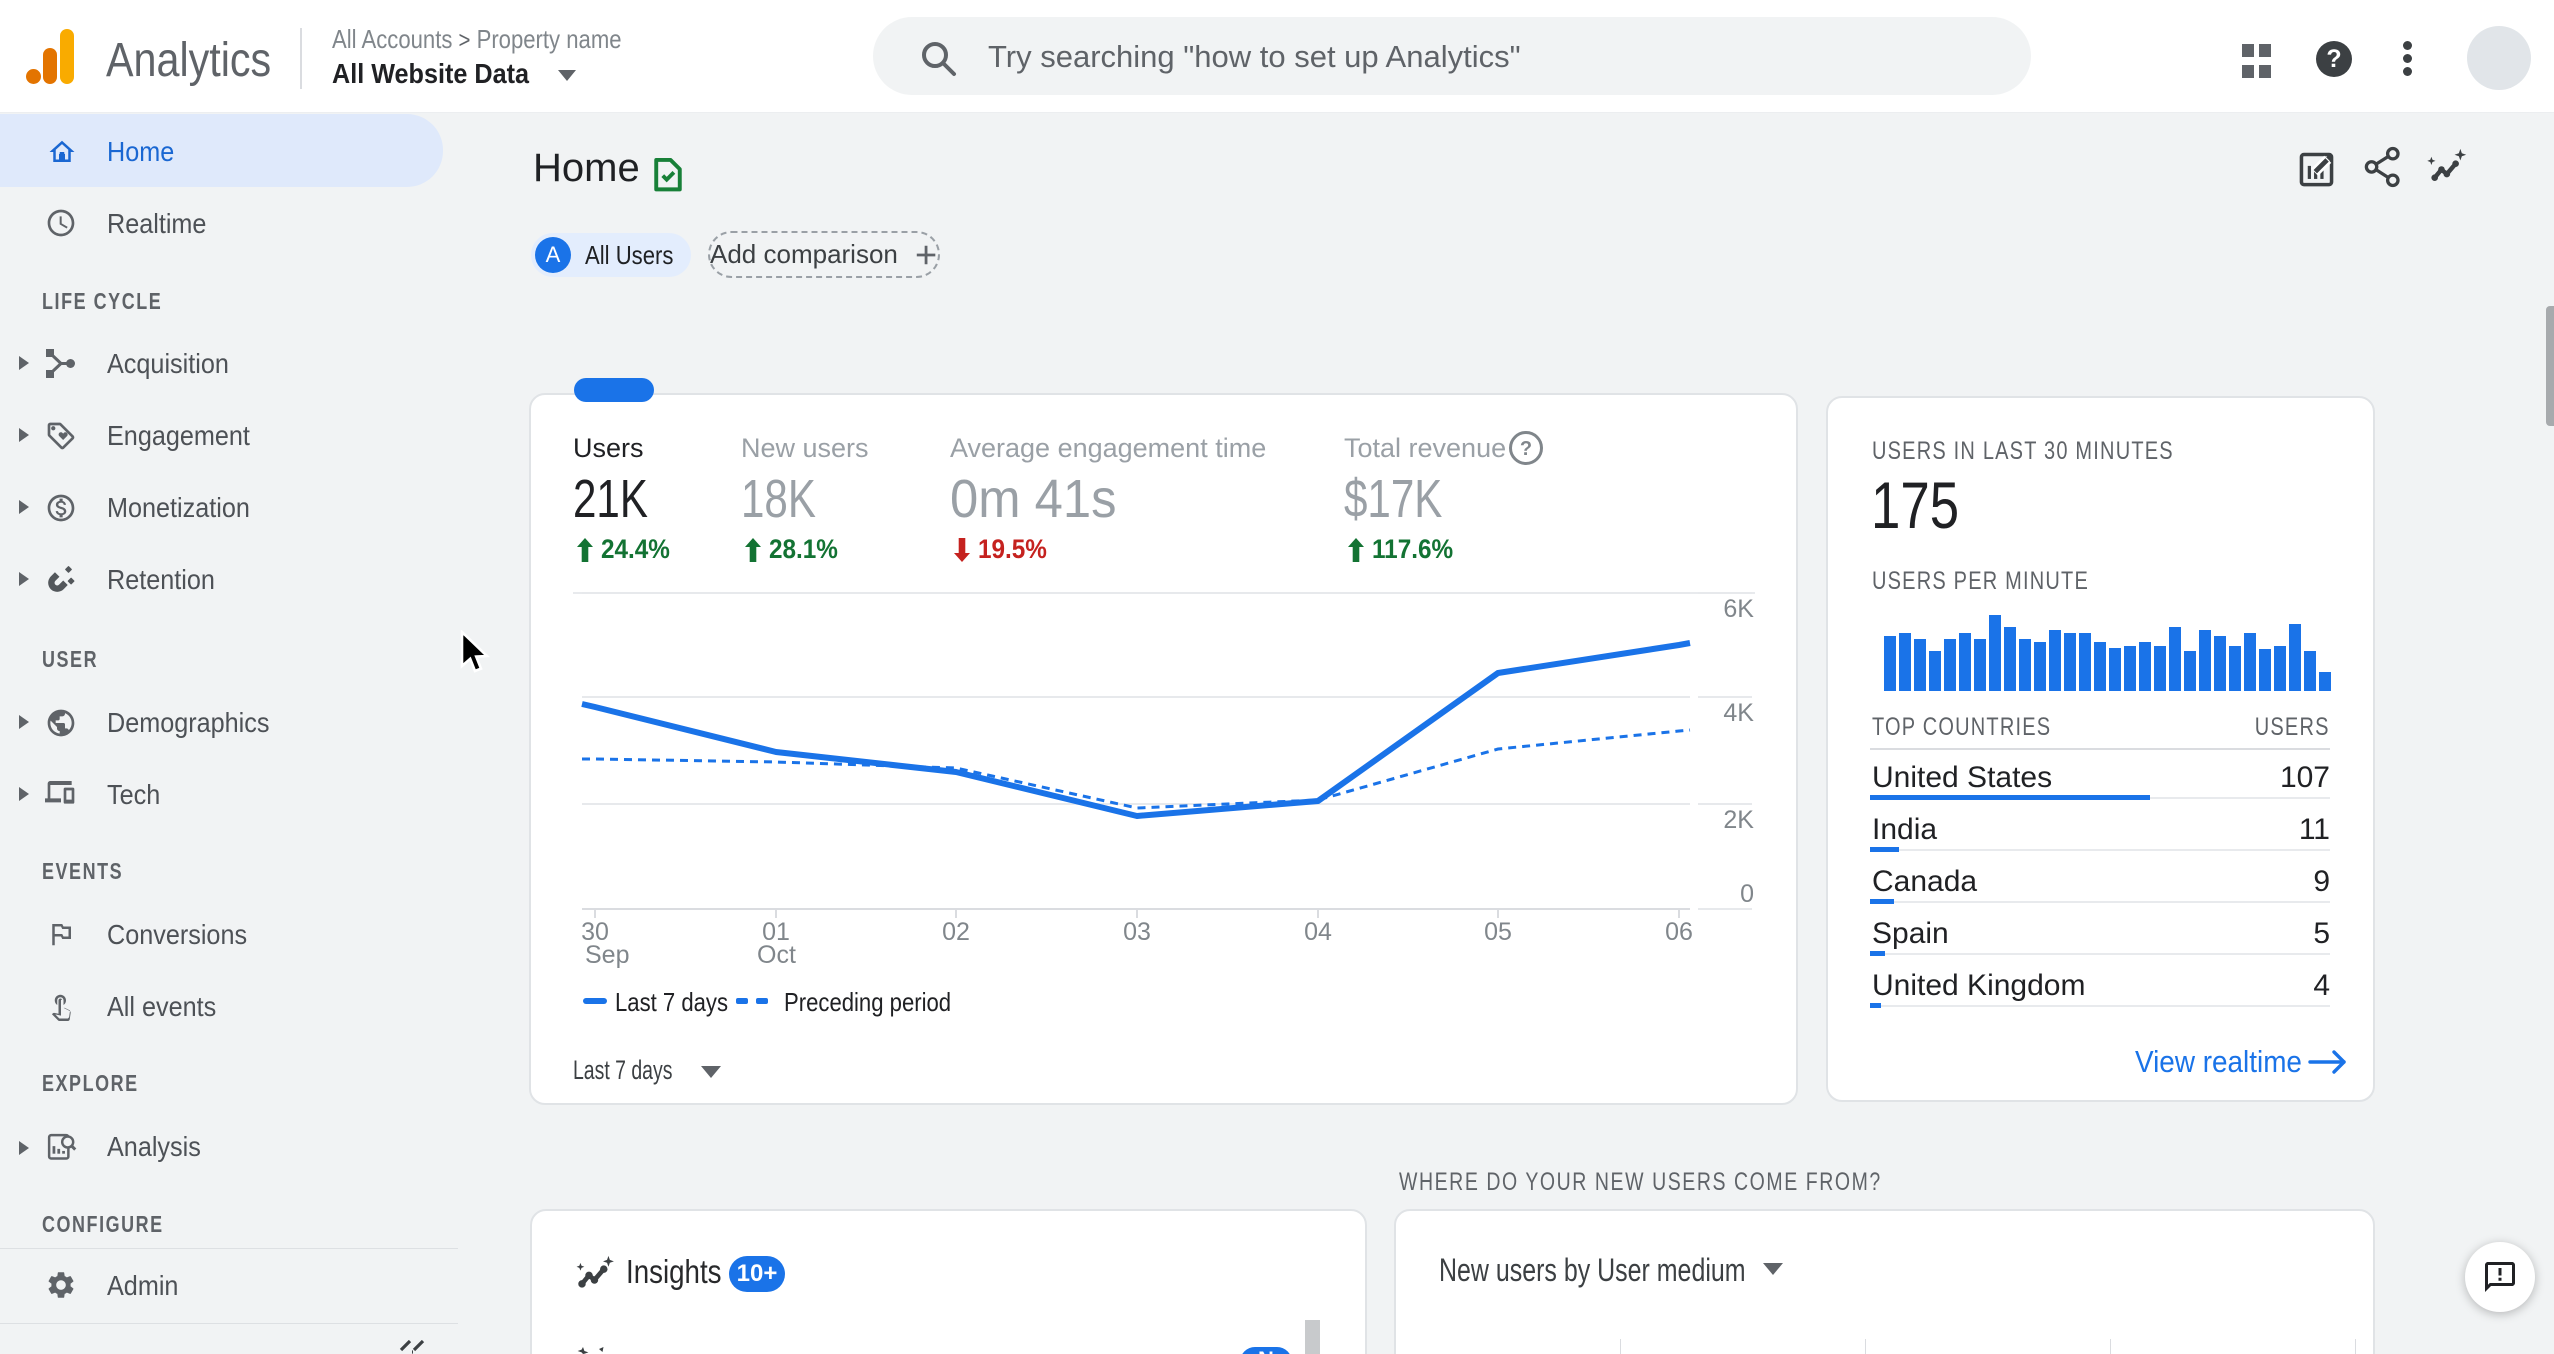  Describe the element at coordinates (1679, 932) in the screenshot. I see `svg-text: 06` at that location.